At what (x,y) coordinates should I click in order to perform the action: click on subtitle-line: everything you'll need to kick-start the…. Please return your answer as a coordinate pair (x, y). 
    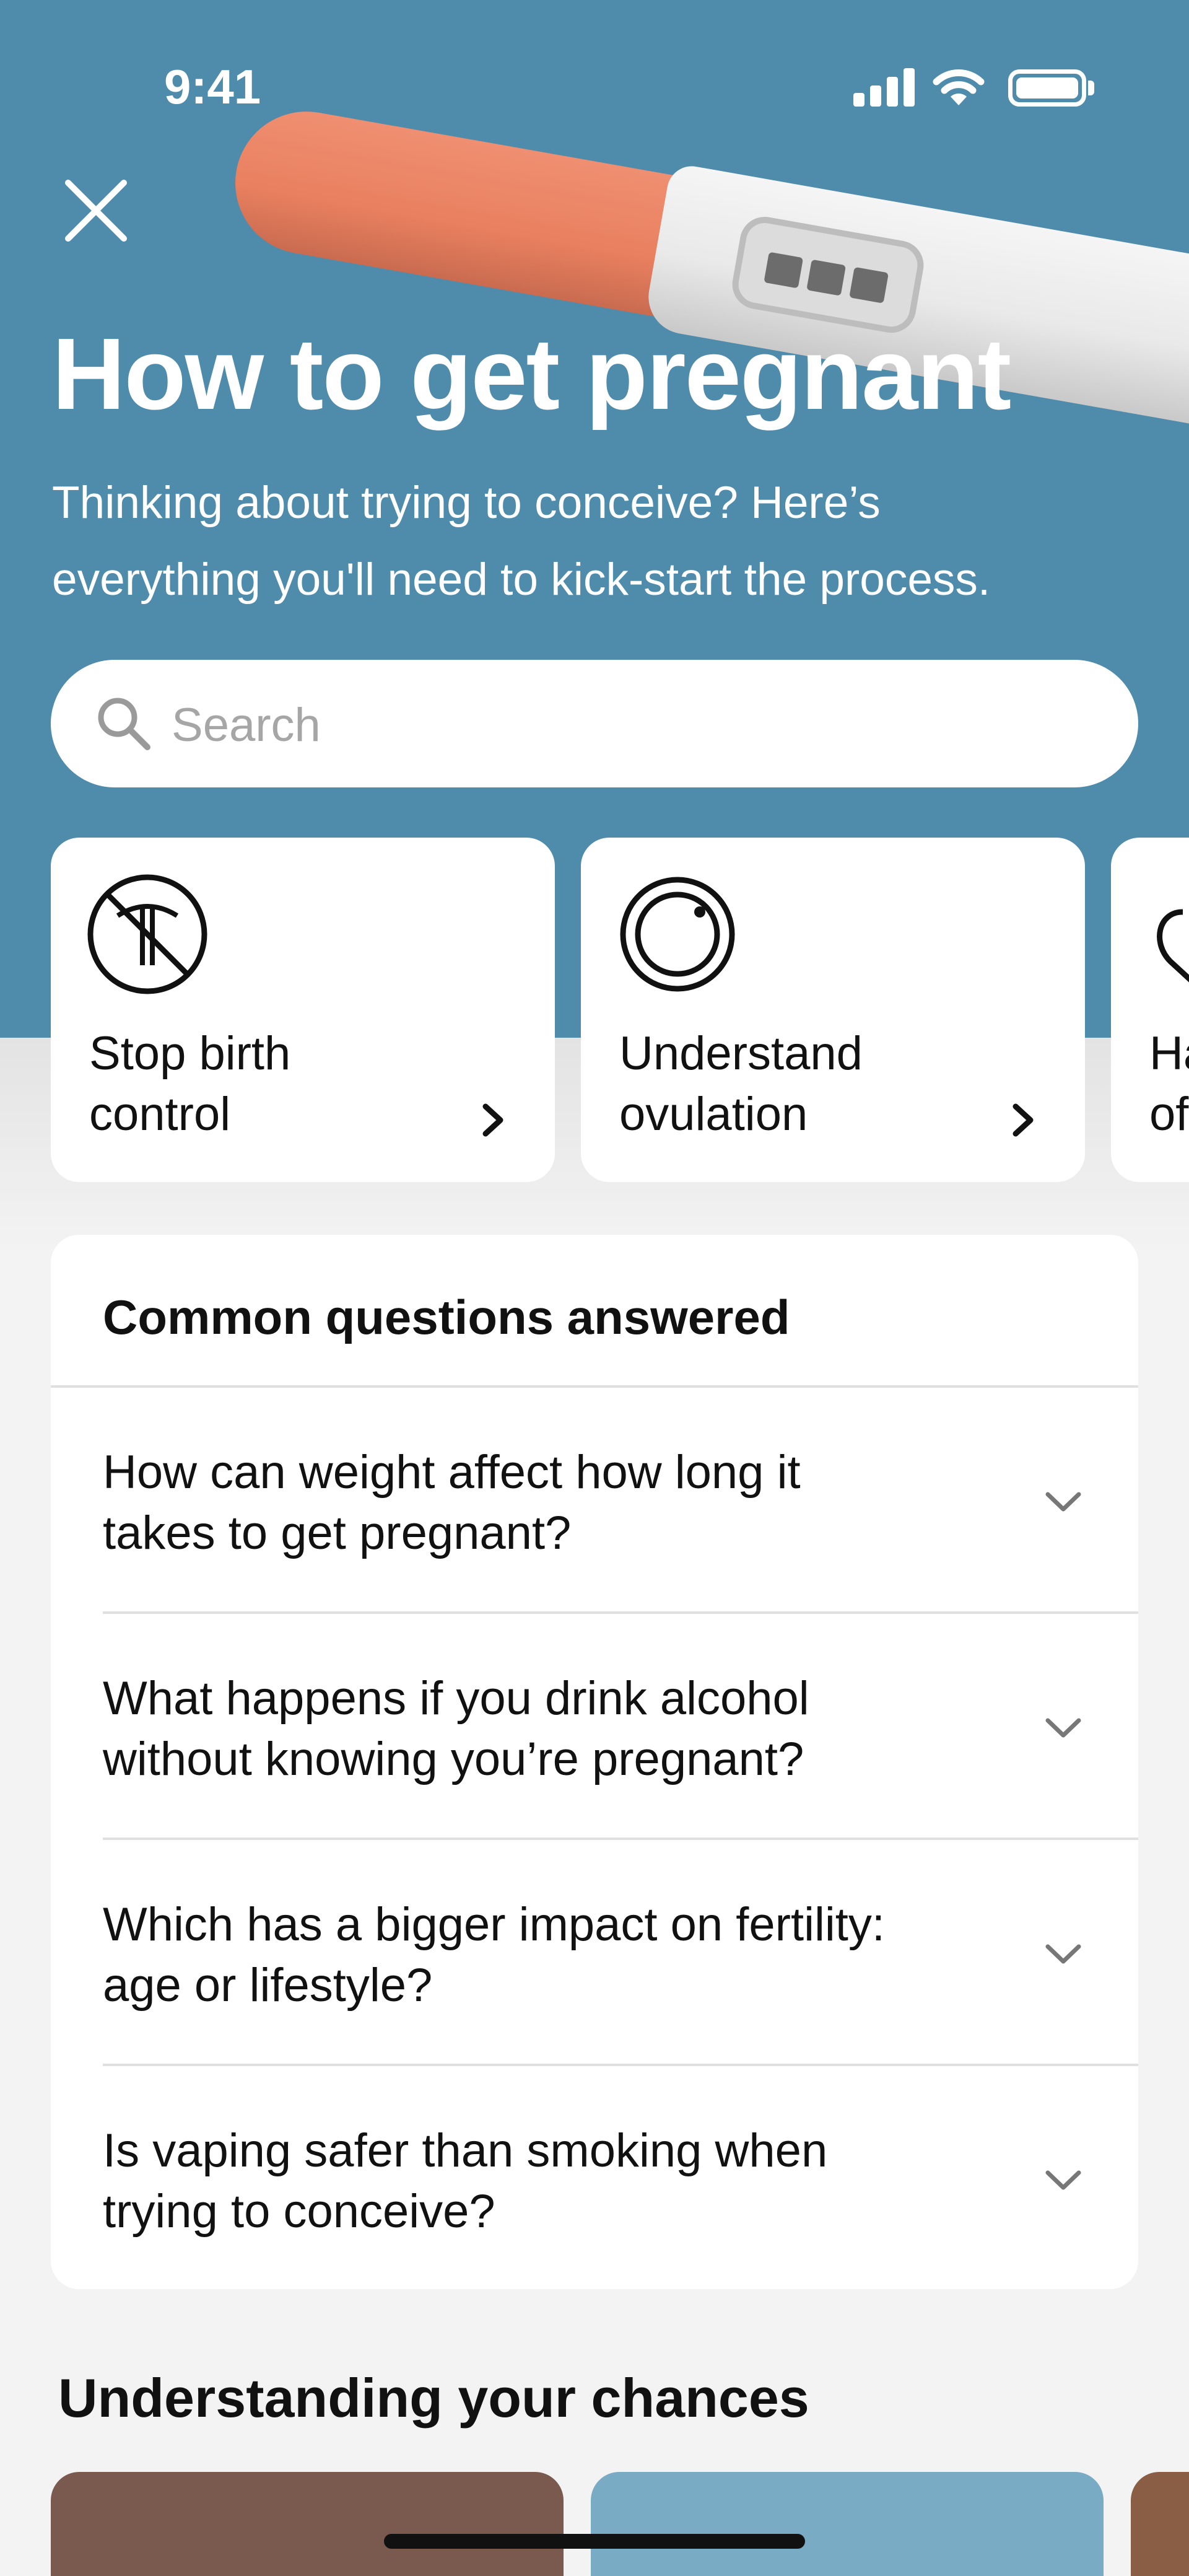
    Looking at the image, I should click on (521, 579).